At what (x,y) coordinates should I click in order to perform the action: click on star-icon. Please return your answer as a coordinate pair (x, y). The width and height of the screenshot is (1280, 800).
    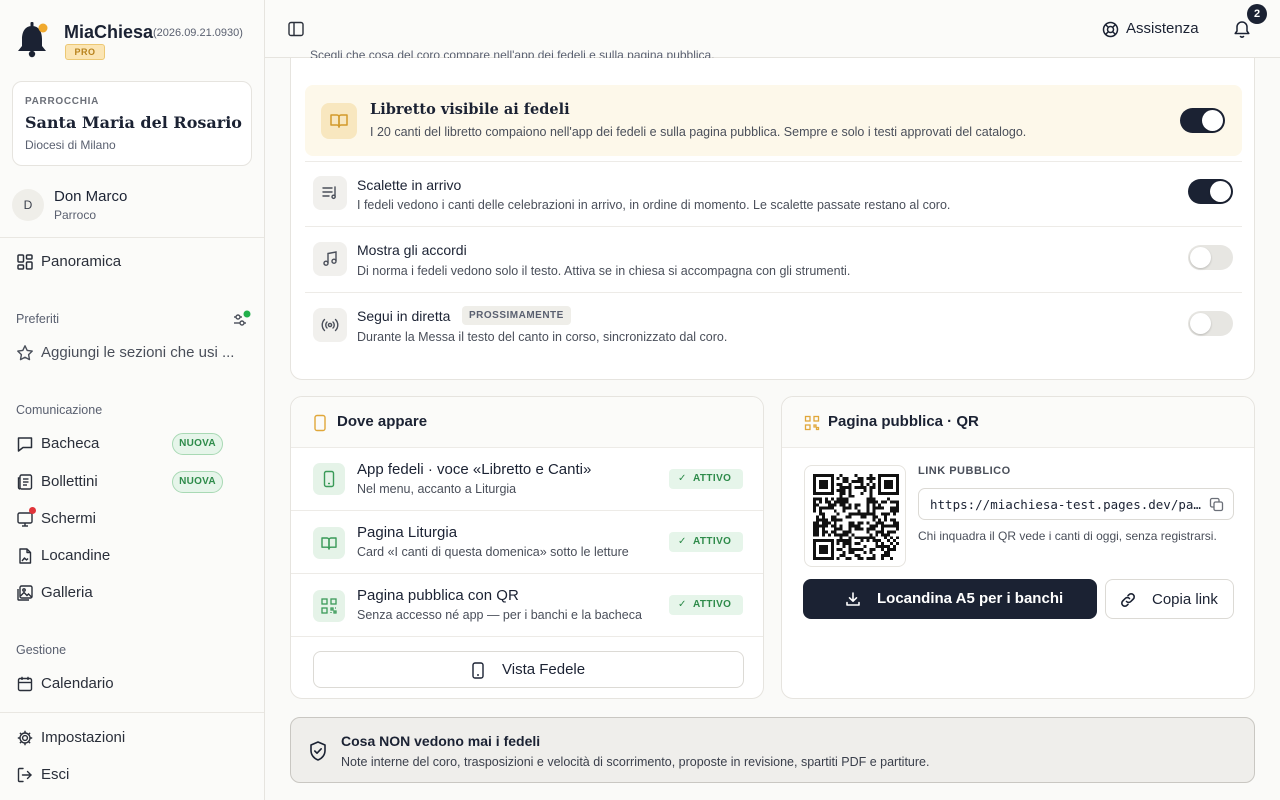
    Looking at the image, I should click on (25, 353).